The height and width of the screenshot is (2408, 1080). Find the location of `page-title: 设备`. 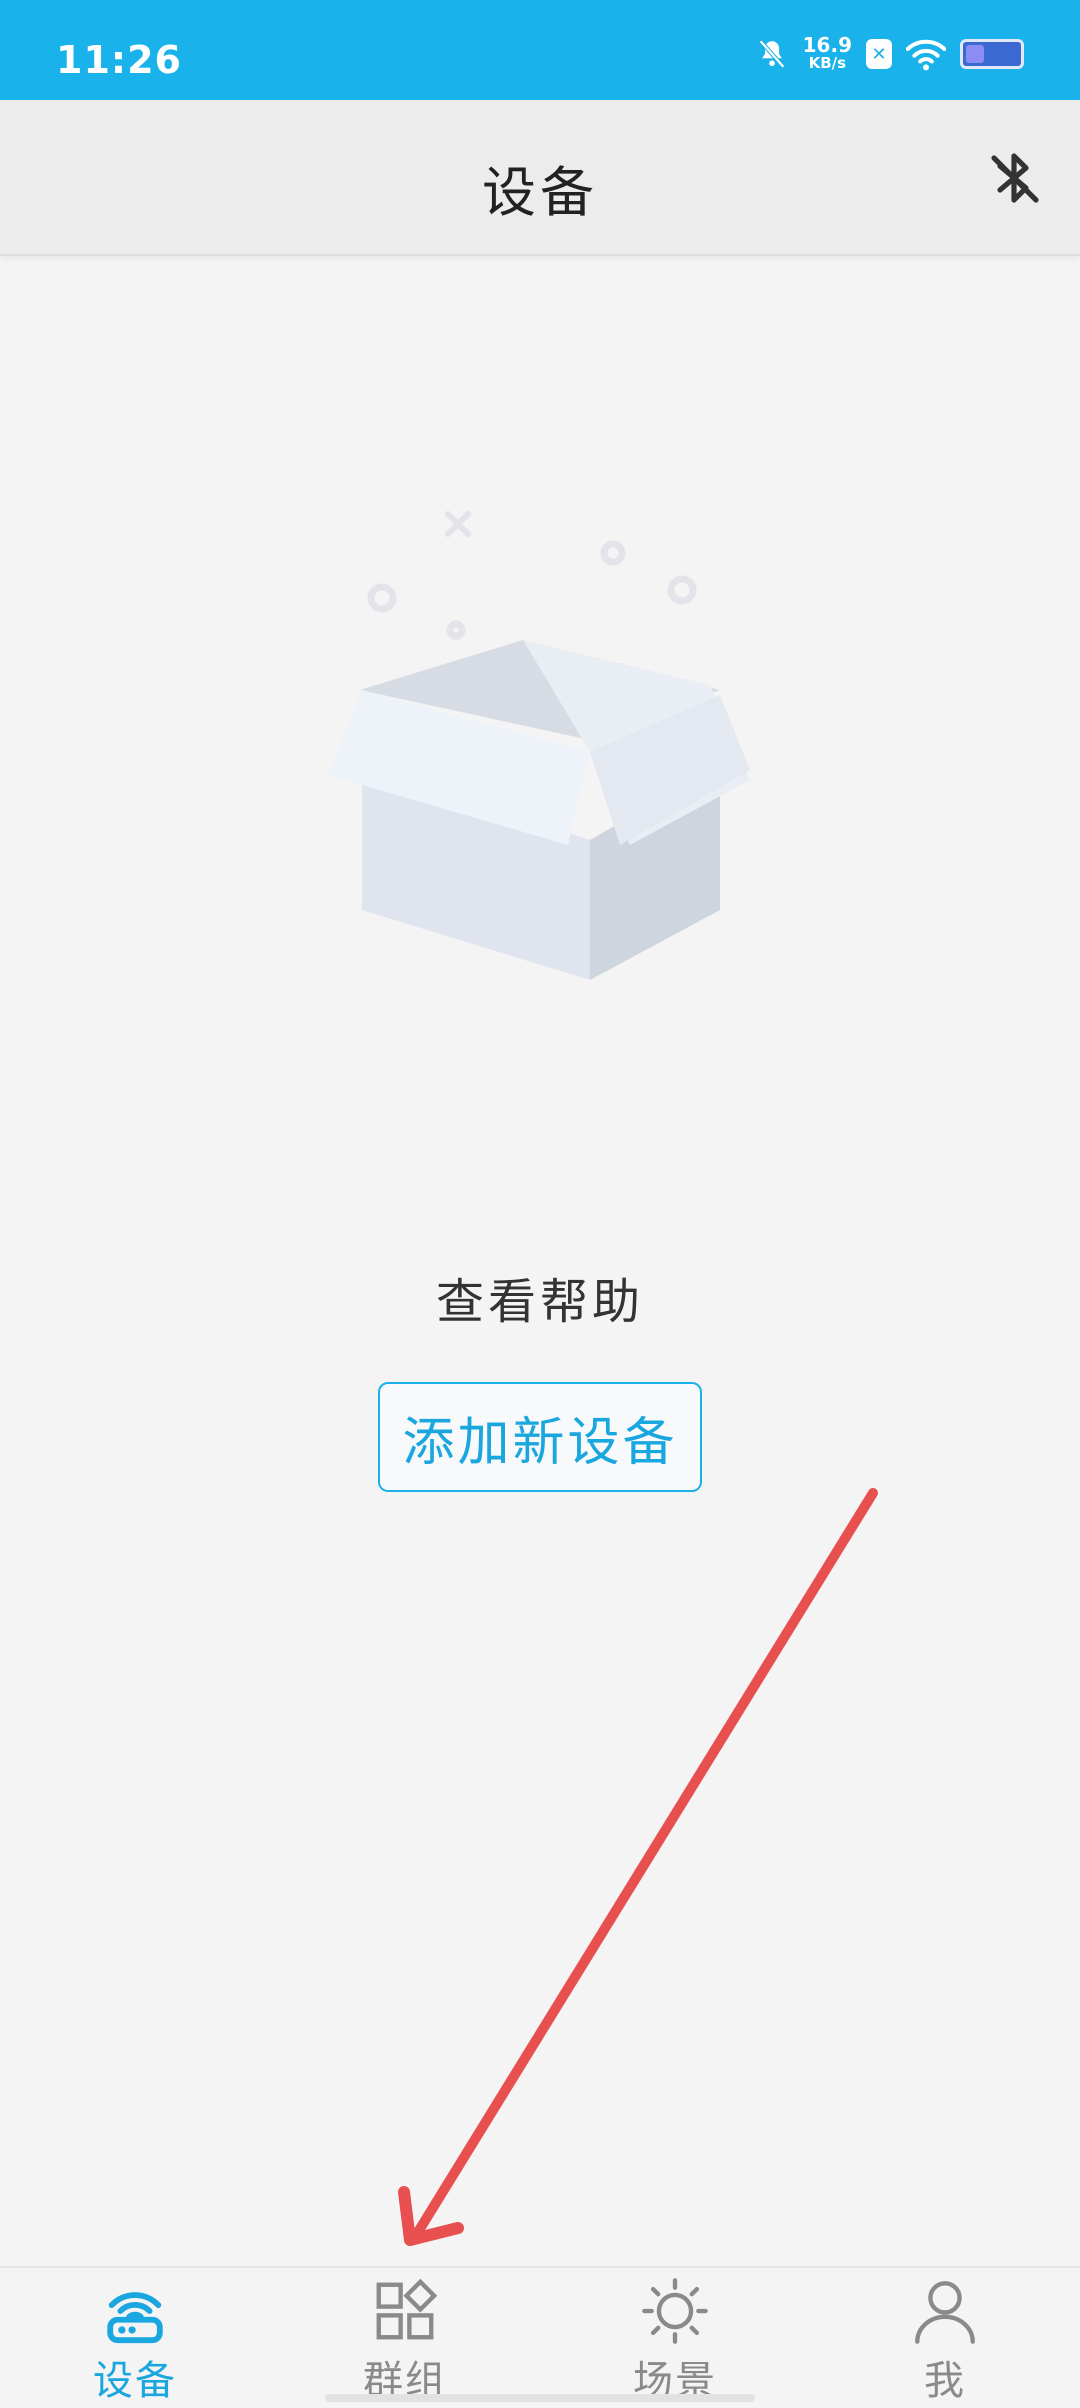

page-title: 设备 is located at coordinates (540, 192).